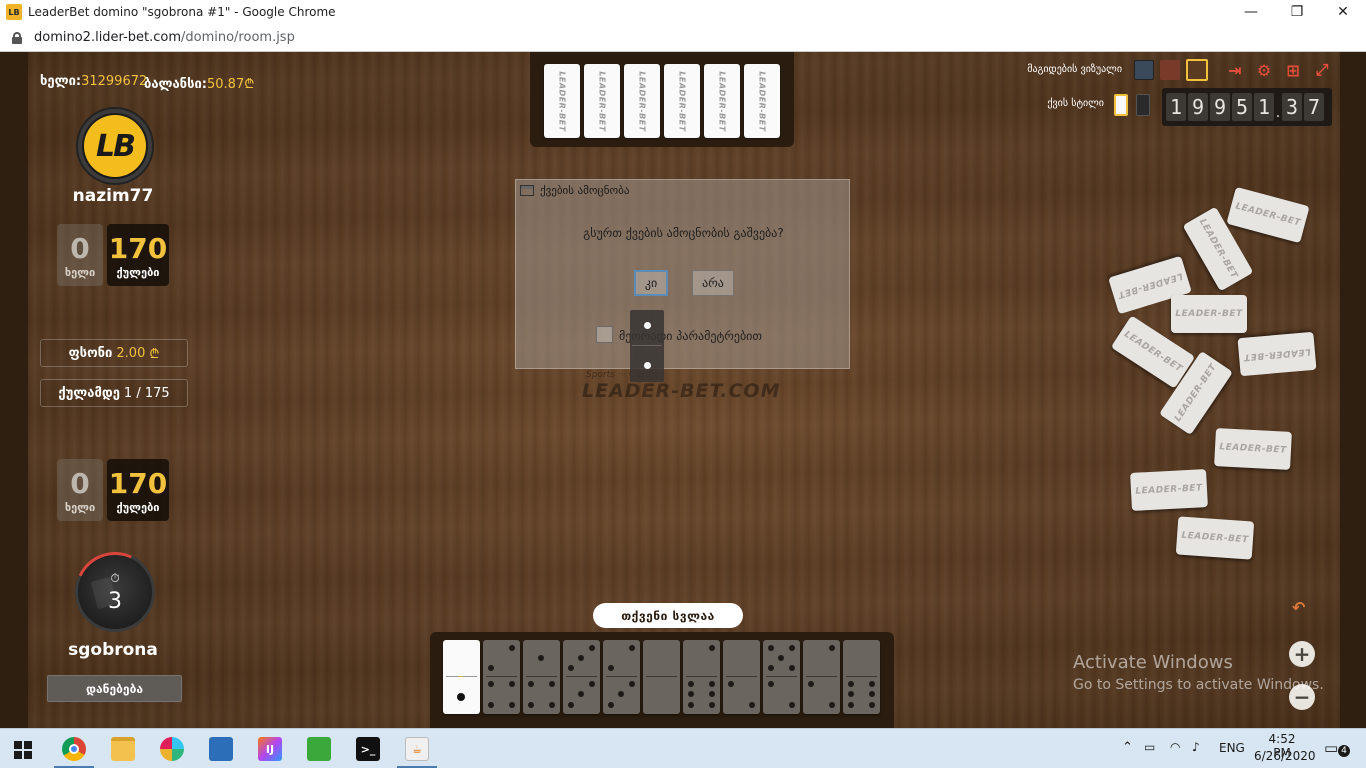 The height and width of the screenshot is (768, 1366). What do you see at coordinates (683, 233) in the screenshot?
I see `dialog-question: გსურთ ქვების ამოცნობის გაშვება?` at bounding box center [683, 233].